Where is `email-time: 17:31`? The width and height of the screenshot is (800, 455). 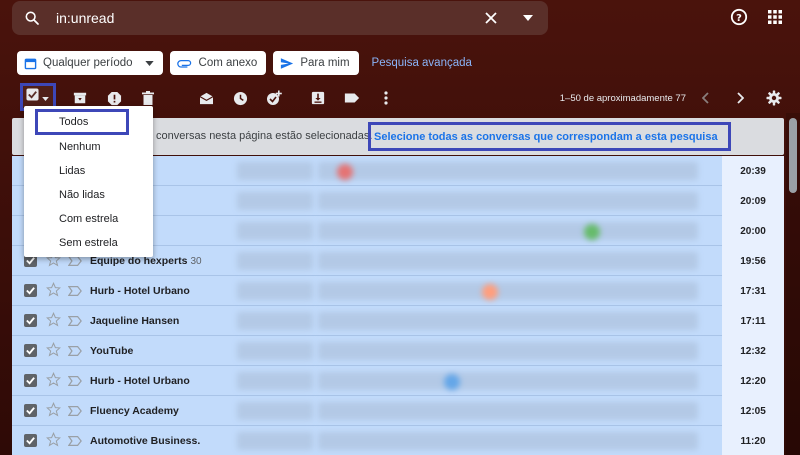 email-time: 17:31 is located at coordinates (753, 291).